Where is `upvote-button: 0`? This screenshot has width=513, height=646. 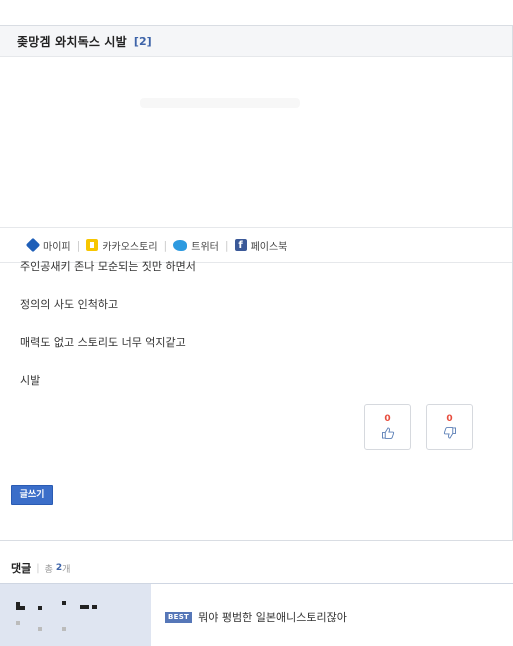 upvote-button: 0 is located at coordinates (387, 427).